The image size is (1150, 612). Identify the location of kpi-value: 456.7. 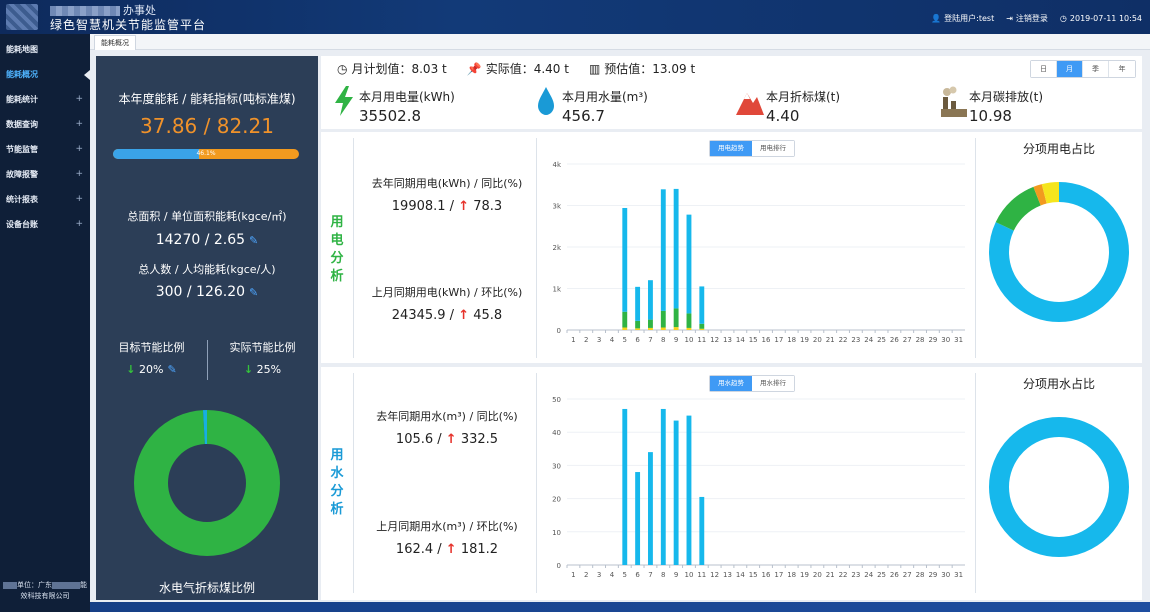
(583, 116).